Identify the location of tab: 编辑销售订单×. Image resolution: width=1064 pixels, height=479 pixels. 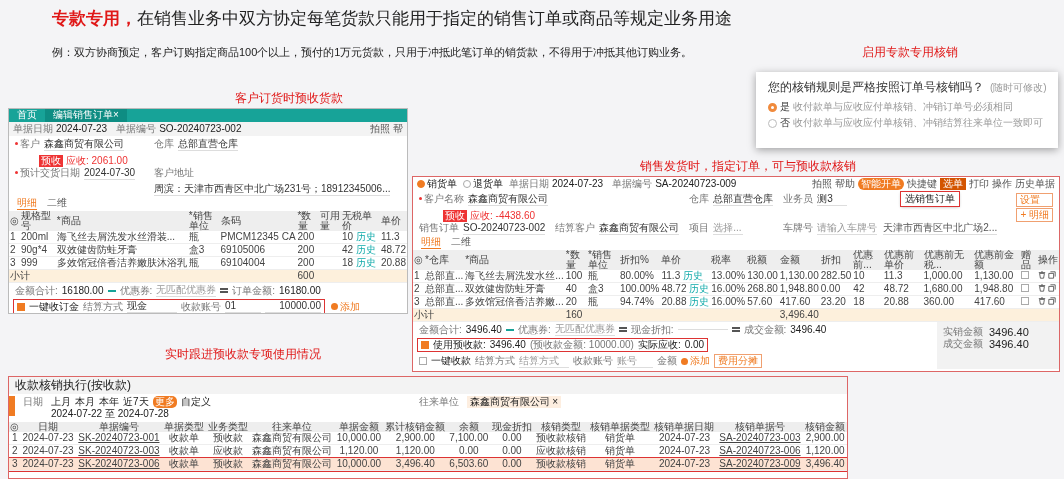
(86, 115).